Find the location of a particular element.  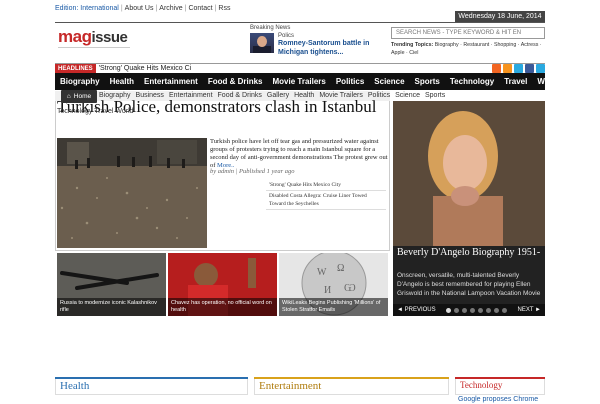

section-entertainment: Entertainment is located at coordinates (351, 388).